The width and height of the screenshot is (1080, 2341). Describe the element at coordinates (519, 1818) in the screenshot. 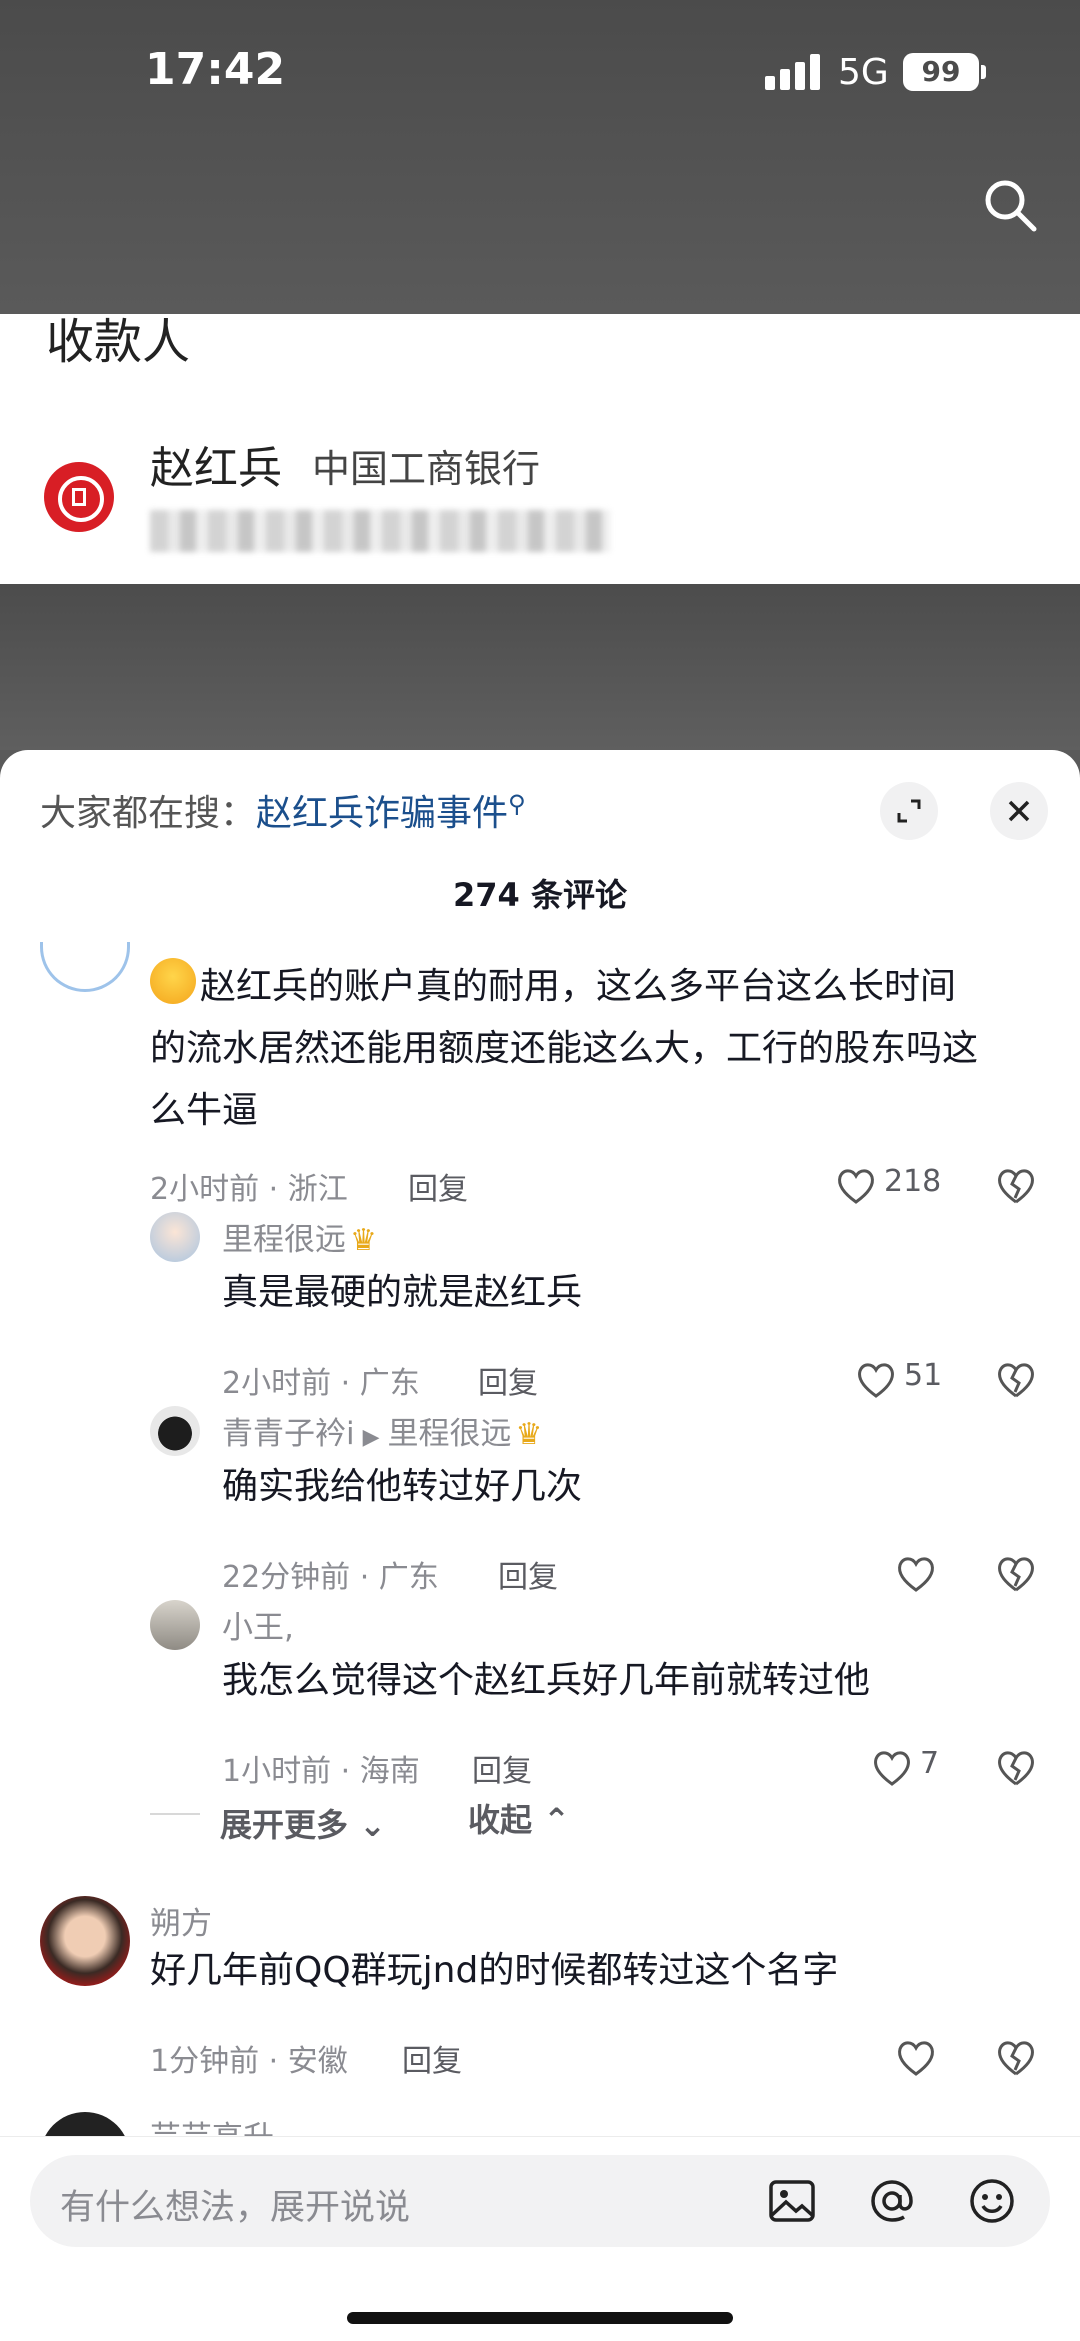

I see `collapse-button: 收起 ⌃` at that location.